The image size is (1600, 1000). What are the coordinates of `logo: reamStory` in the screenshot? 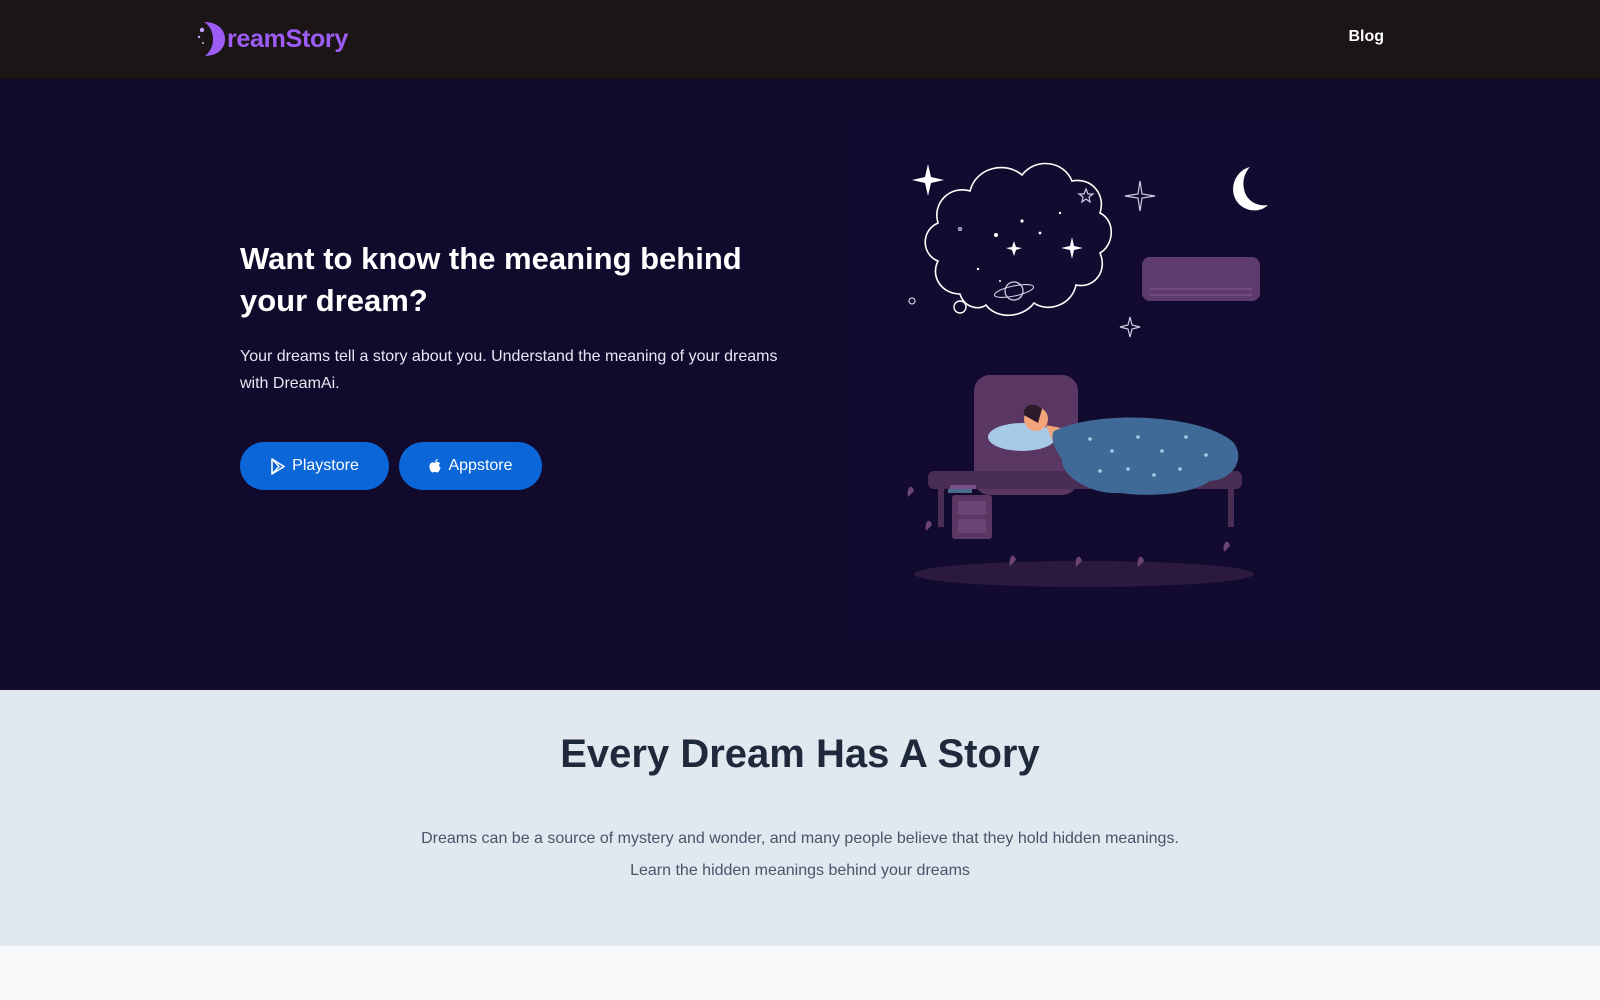 It's located at (272, 39).